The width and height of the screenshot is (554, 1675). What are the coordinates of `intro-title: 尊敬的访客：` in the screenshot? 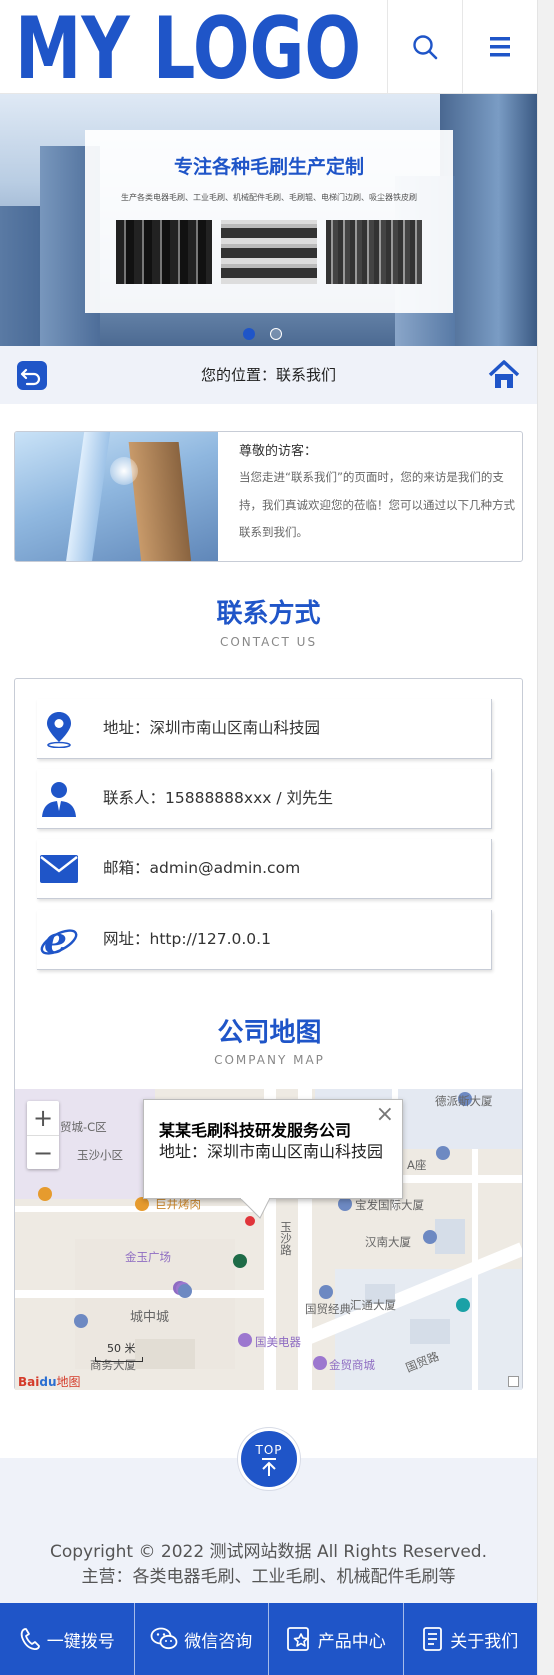 It's located at (278, 451).